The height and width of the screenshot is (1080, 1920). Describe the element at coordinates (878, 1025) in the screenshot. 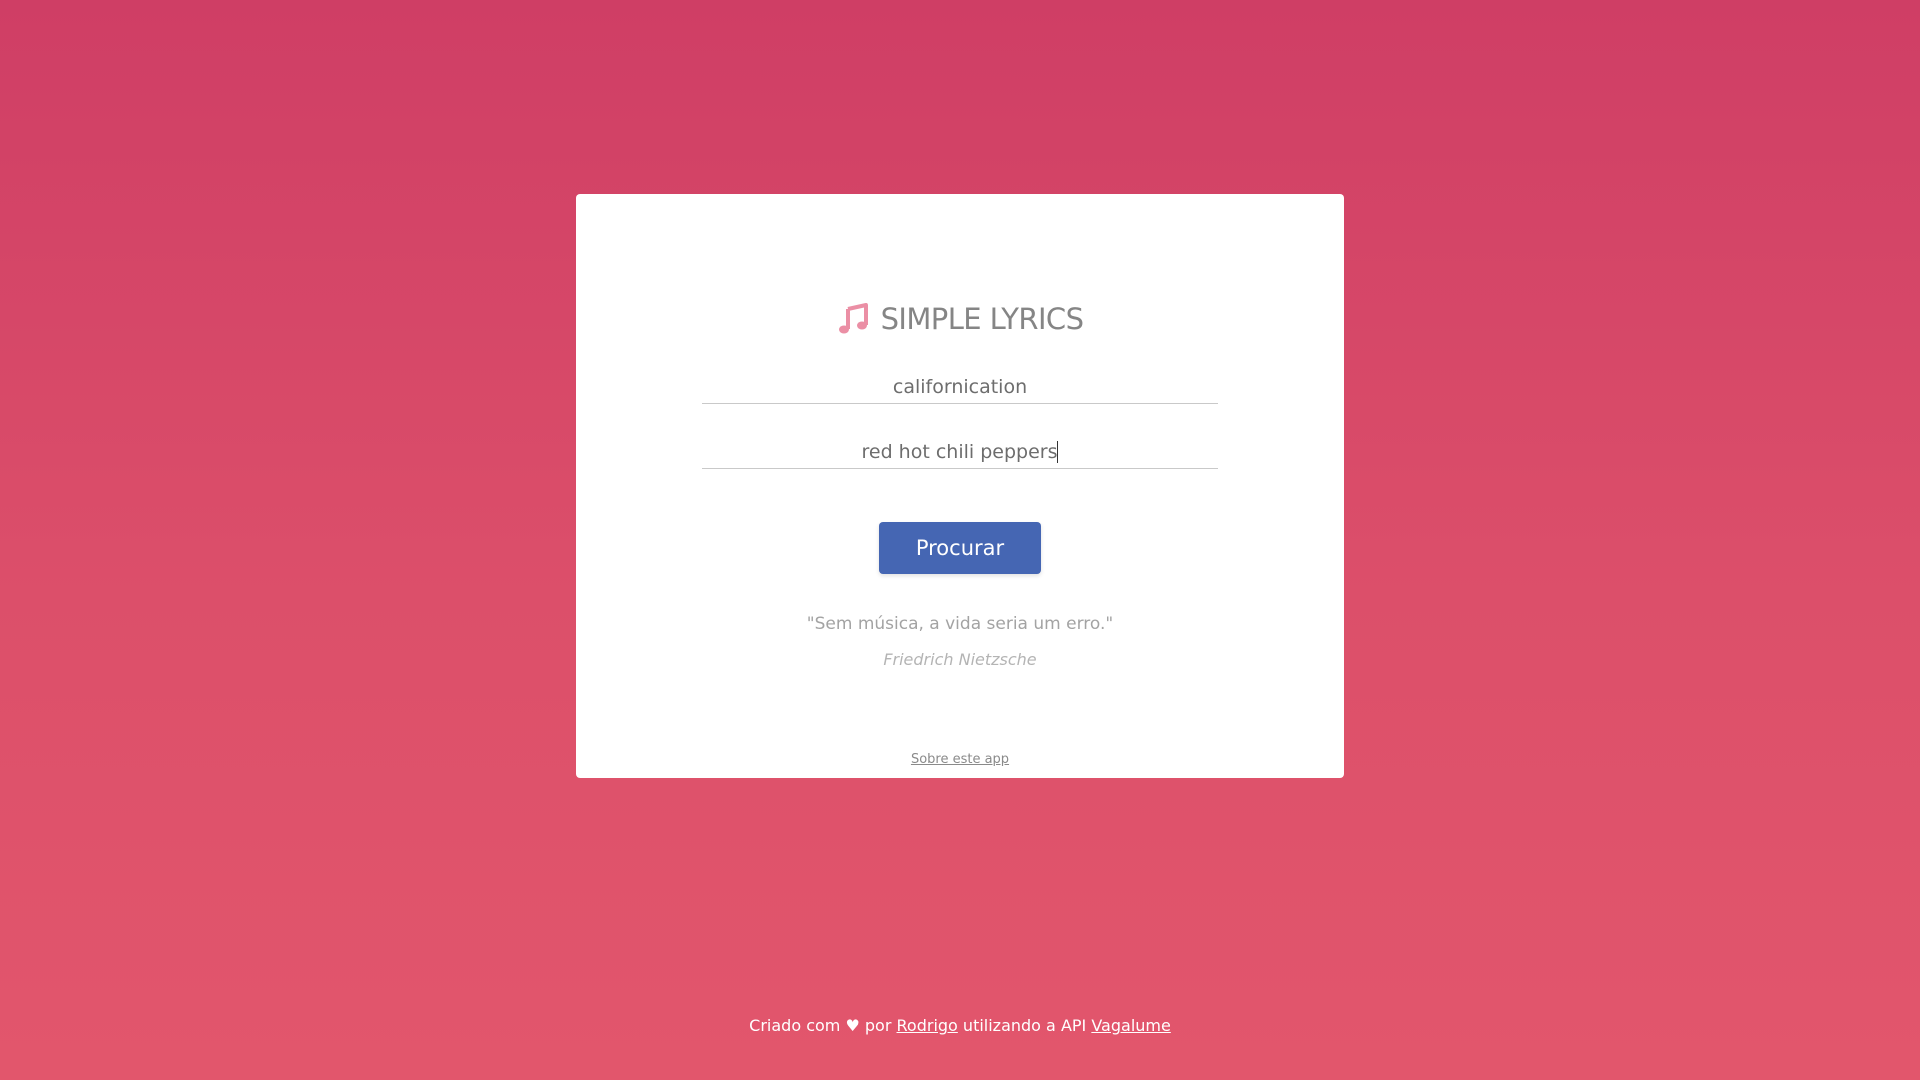

I see `footer-by: por` at that location.